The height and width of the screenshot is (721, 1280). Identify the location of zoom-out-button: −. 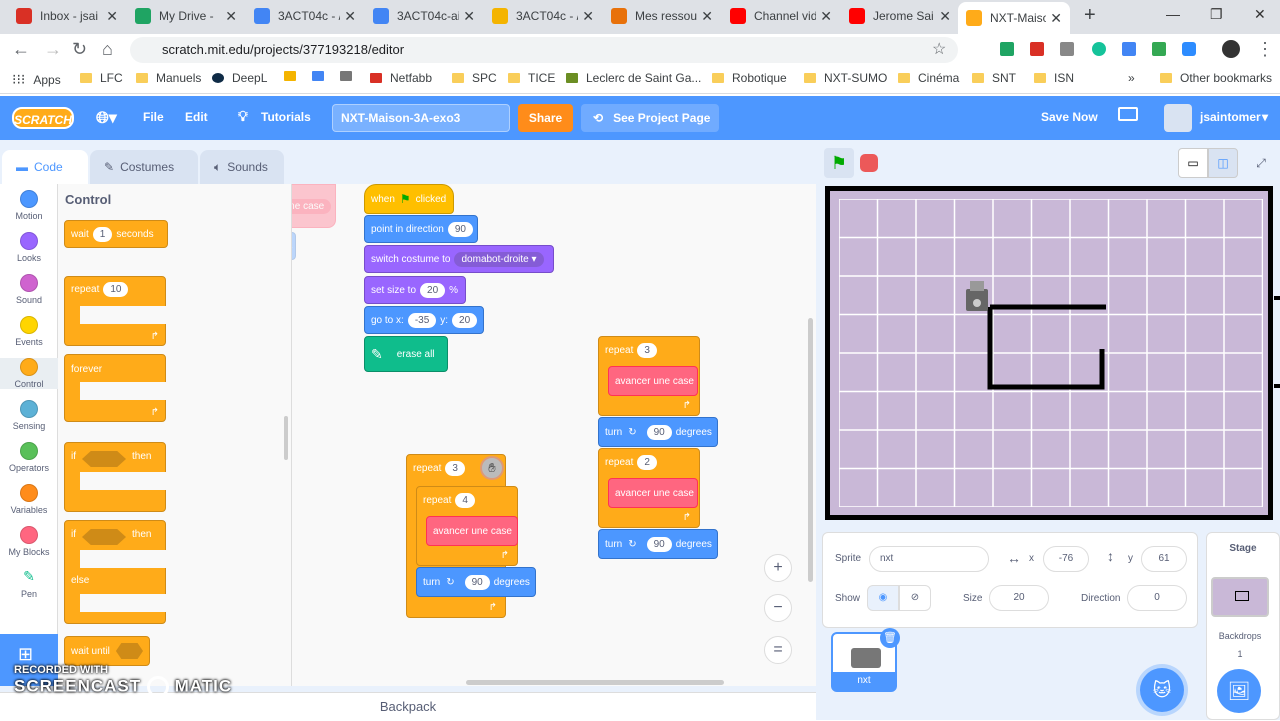
(778, 608).